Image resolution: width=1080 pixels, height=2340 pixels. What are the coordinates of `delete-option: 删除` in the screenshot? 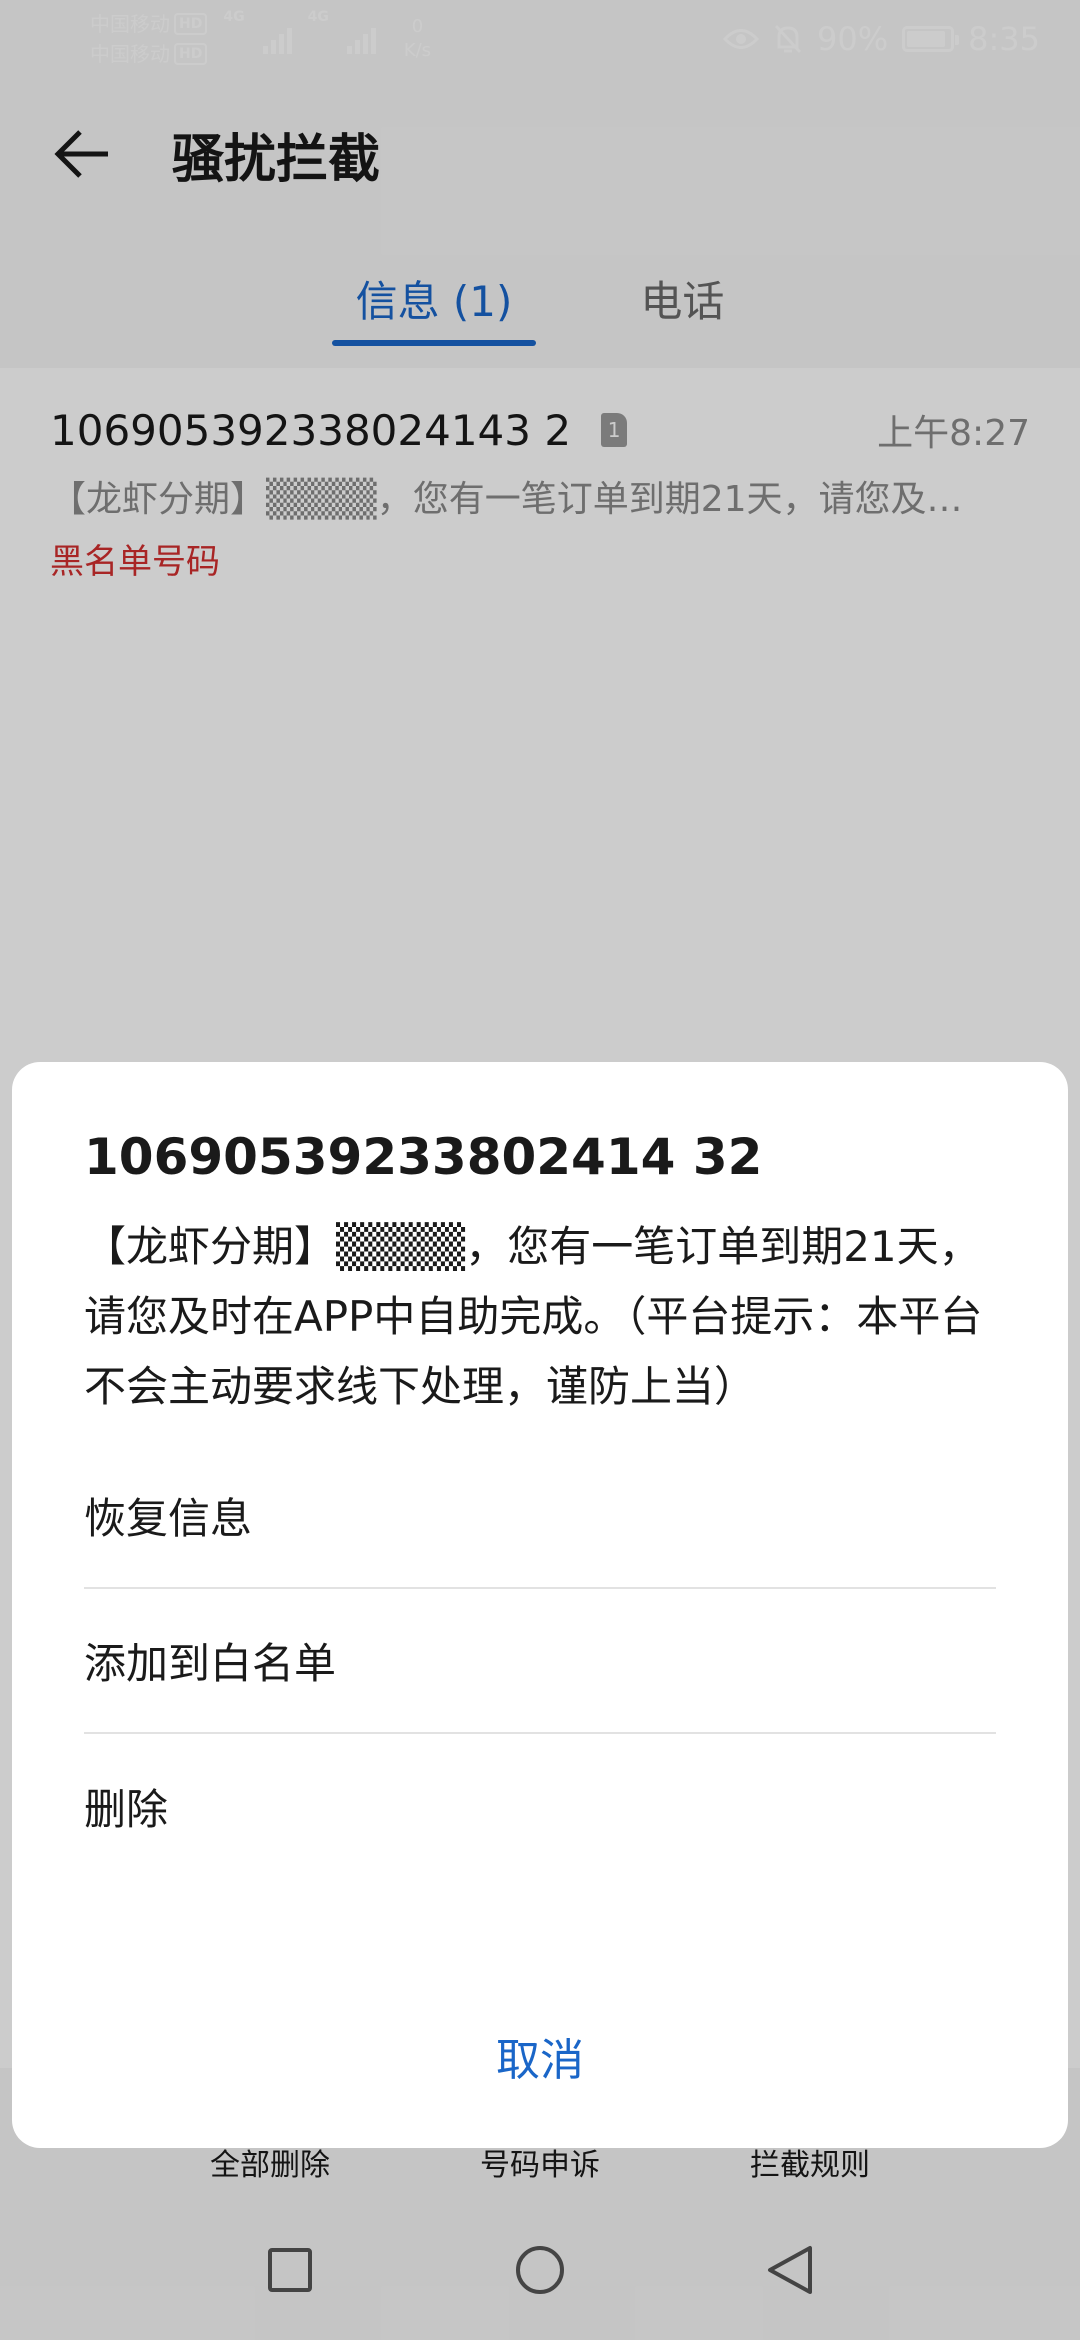 It's located at (540, 1806).